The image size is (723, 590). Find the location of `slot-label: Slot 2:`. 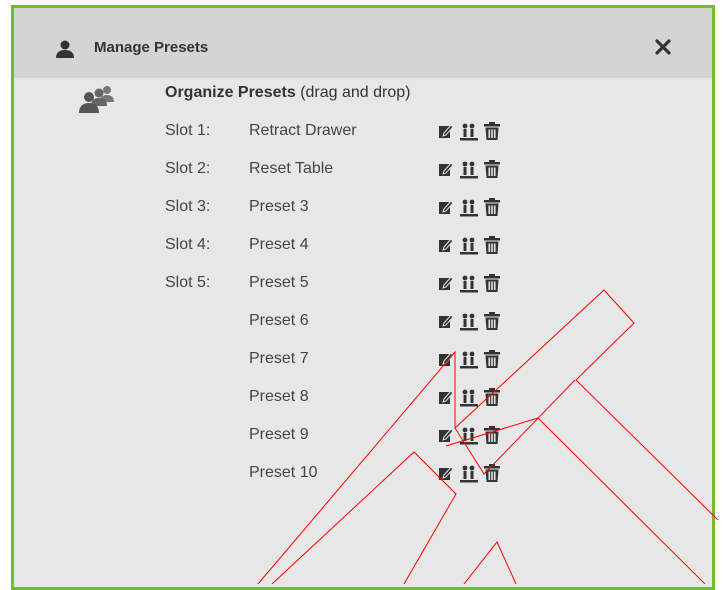

slot-label: Slot 2: is located at coordinates (188, 168).